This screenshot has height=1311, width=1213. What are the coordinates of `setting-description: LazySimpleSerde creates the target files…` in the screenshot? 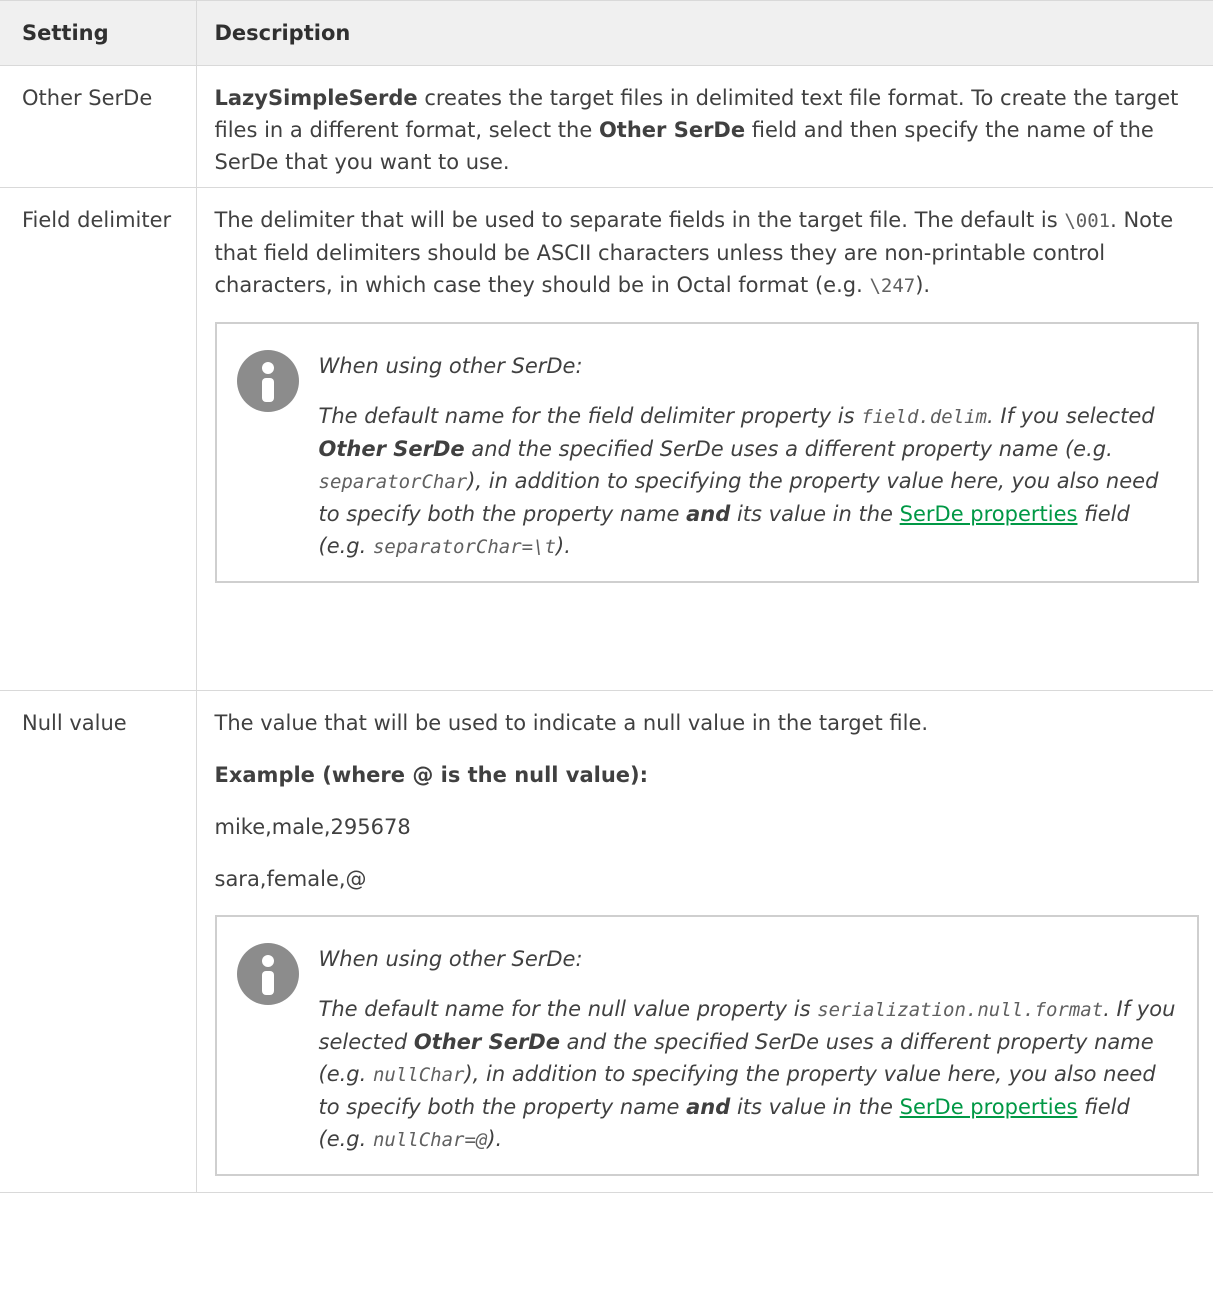 It's located at (704, 126).